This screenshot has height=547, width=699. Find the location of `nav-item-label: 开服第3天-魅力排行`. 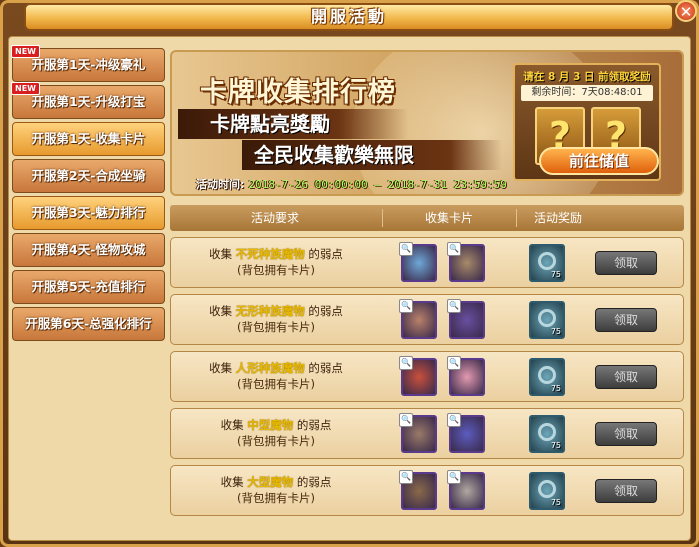

nav-item-label: 开服第3天-魅力排行 is located at coordinates (88, 212).